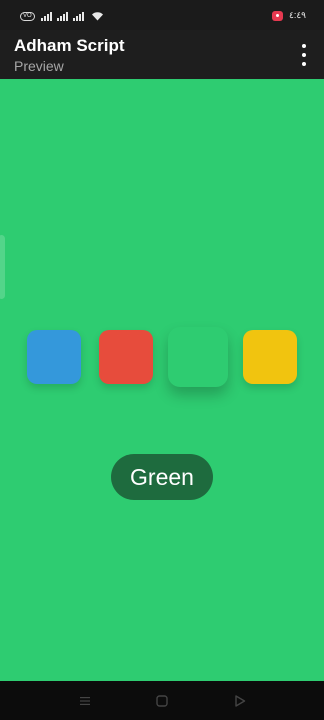  I want to click on selected-color-label: Green, so click(162, 477).